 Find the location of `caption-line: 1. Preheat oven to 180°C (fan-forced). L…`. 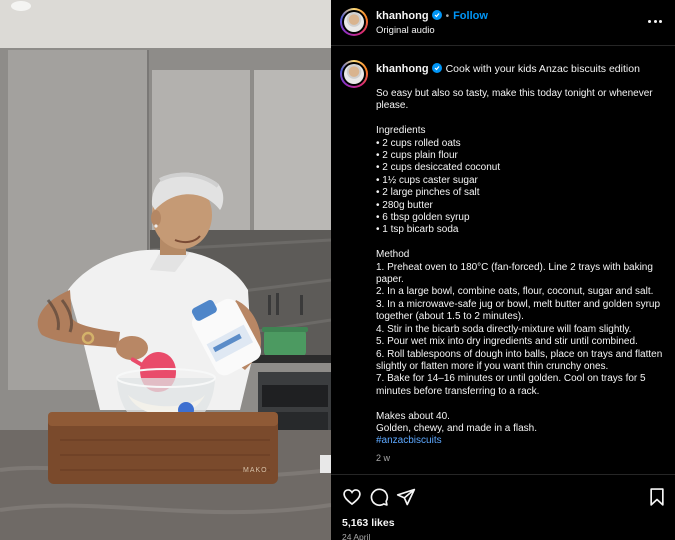

caption-line: 1. Preheat oven to 180°C (fan-forced). L… is located at coordinates (514, 267).